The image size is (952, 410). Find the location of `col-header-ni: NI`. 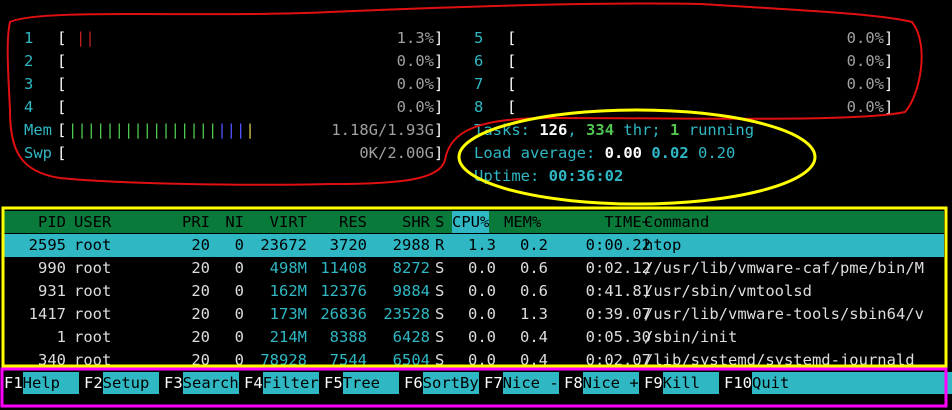

col-header-ni: NI is located at coordinates (230, 222).